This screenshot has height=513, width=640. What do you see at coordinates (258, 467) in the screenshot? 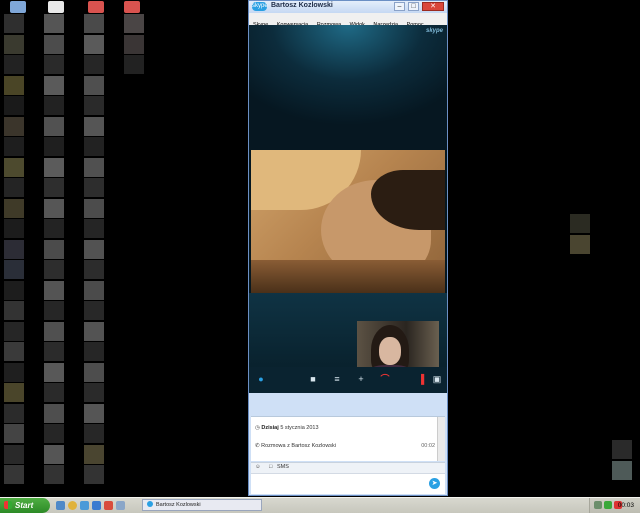
I see `emoticon-icon: ☺` at bounding box center [258, 467].